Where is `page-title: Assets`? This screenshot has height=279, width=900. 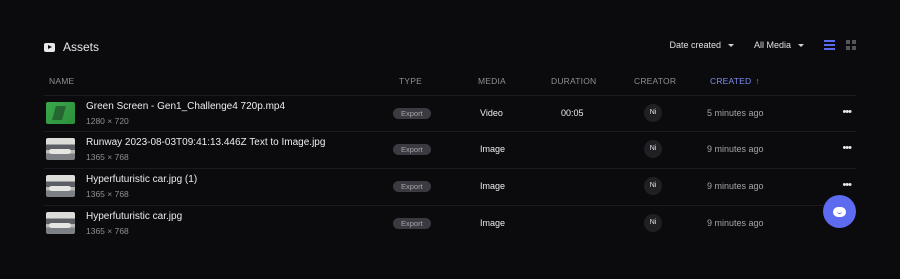
page-title: Assets is located at coordinates (81, 47).